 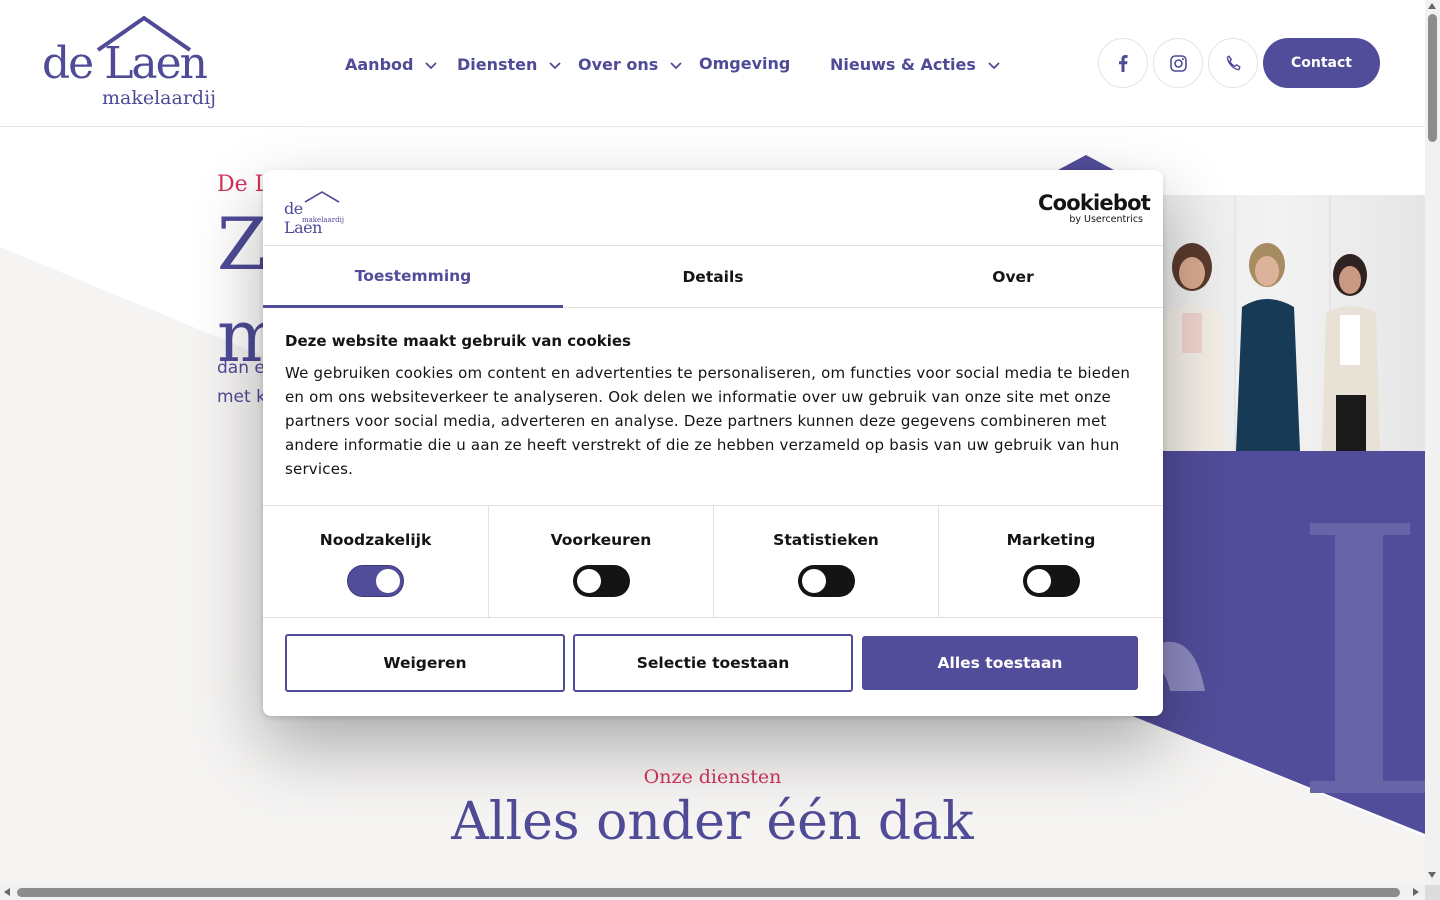 I want to click on dialog-tabs: Toestemming Details Over, so click(x=713, y=277).